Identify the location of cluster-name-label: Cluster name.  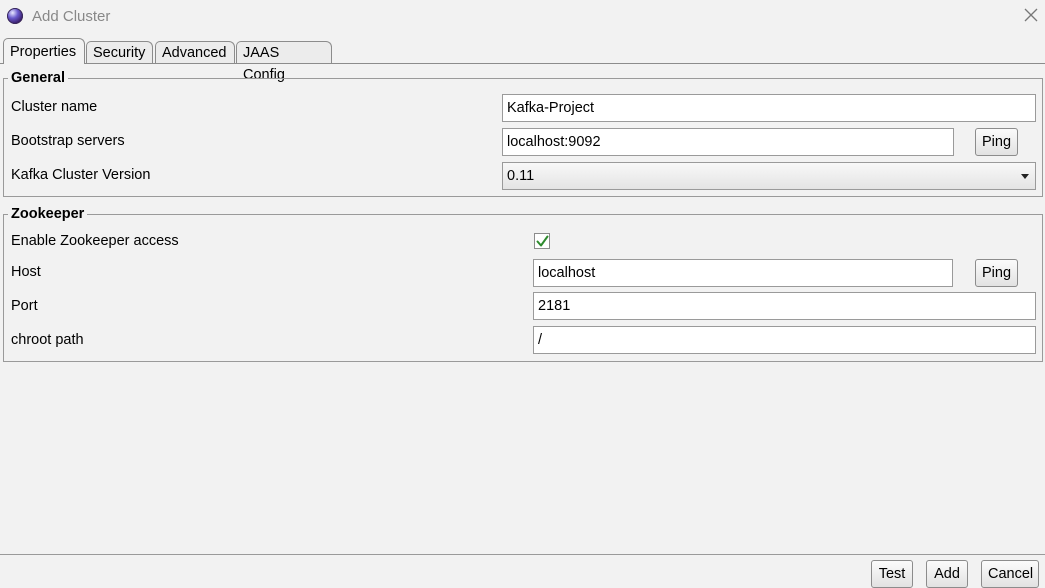
(54, 107).